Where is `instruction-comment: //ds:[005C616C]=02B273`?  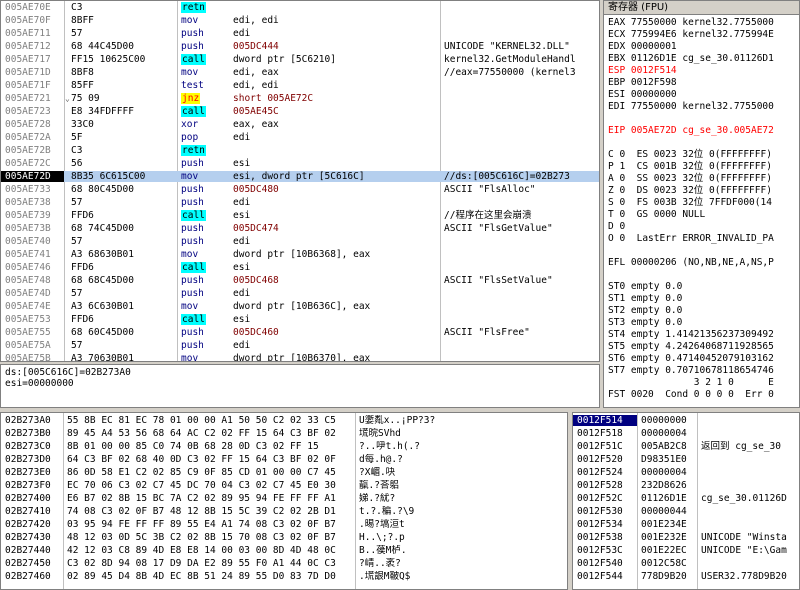 instruction-comment: //ds:[005C616C]=02B273 is located at coordinates (507, 176).